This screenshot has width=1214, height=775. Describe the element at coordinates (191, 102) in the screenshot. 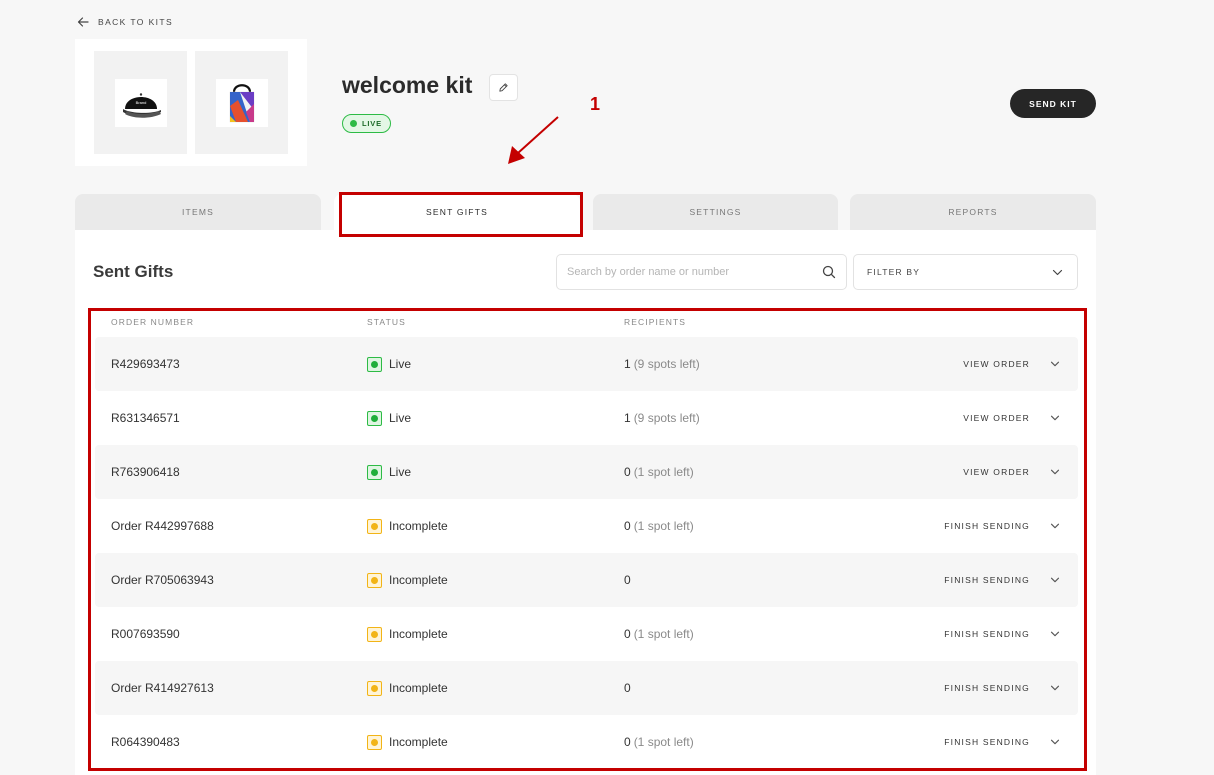

I see `kit-thumbnails: Brand` at that location.